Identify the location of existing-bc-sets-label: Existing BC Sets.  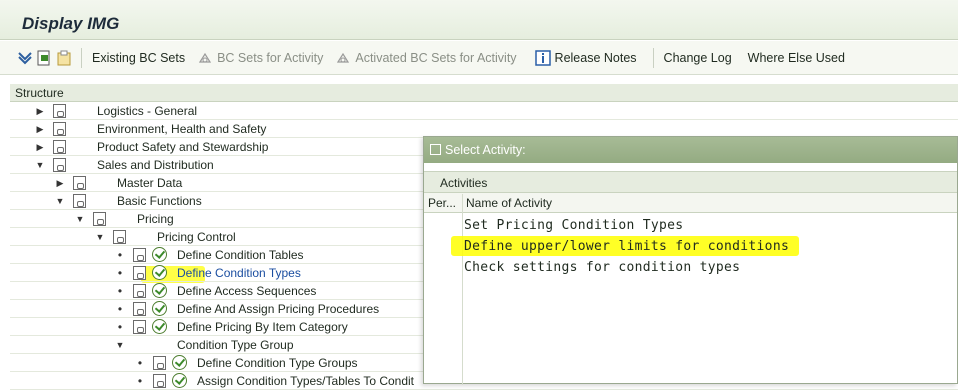
(139, 57).